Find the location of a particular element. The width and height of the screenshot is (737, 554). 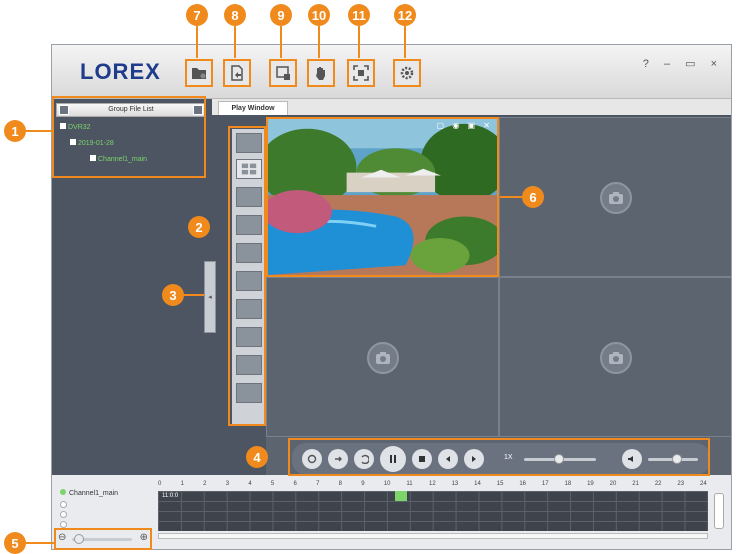

loop-button is located at coordinates (338, 459).